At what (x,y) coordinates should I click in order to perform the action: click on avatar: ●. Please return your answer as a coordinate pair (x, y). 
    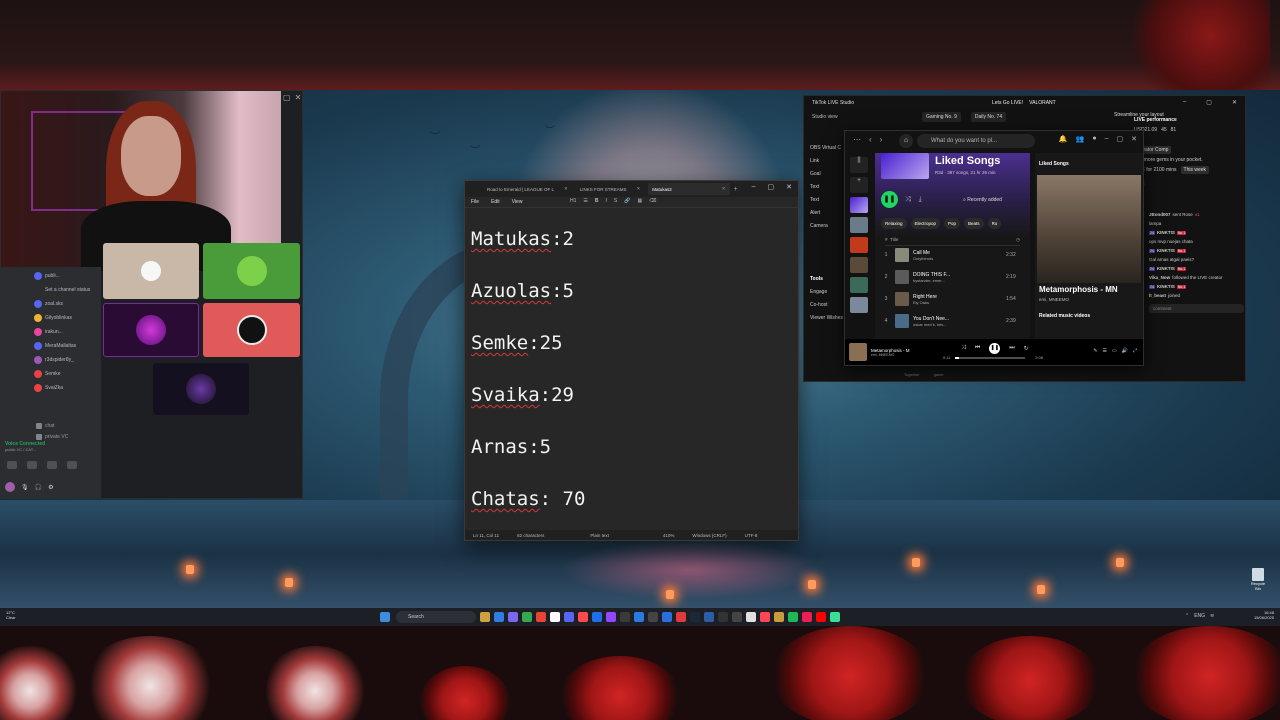
    Looking at the image, I should click on (1094, 139).